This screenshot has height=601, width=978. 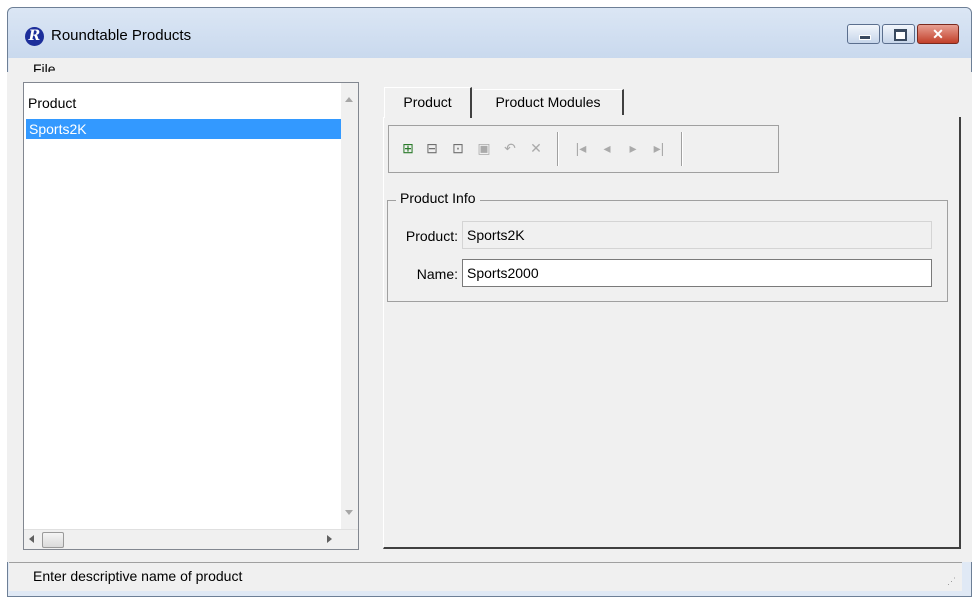 I want to click on list-item: Sports2K, so click(x=184, y=129).